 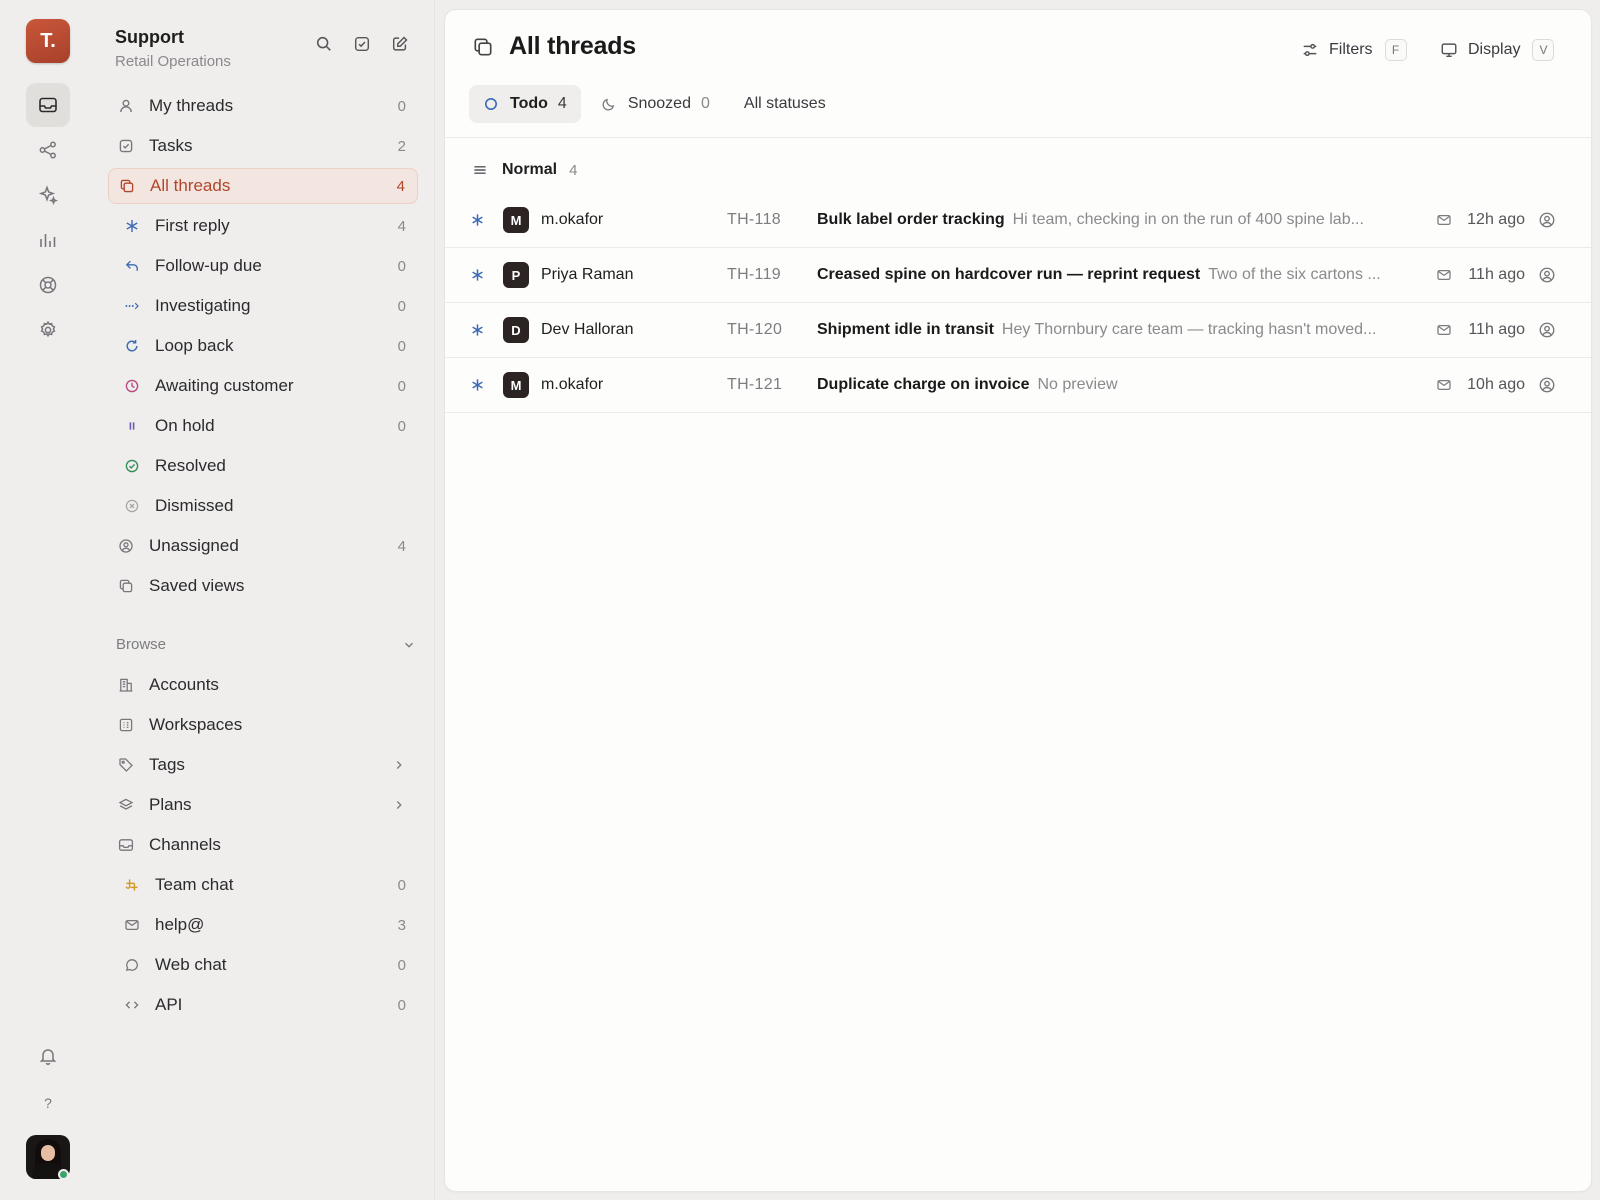 What do you see at coordinates (263, 725) in the screenshot?
I see `sidebar-item-workspaces: Workspaces` at bounding box center [263, 725].